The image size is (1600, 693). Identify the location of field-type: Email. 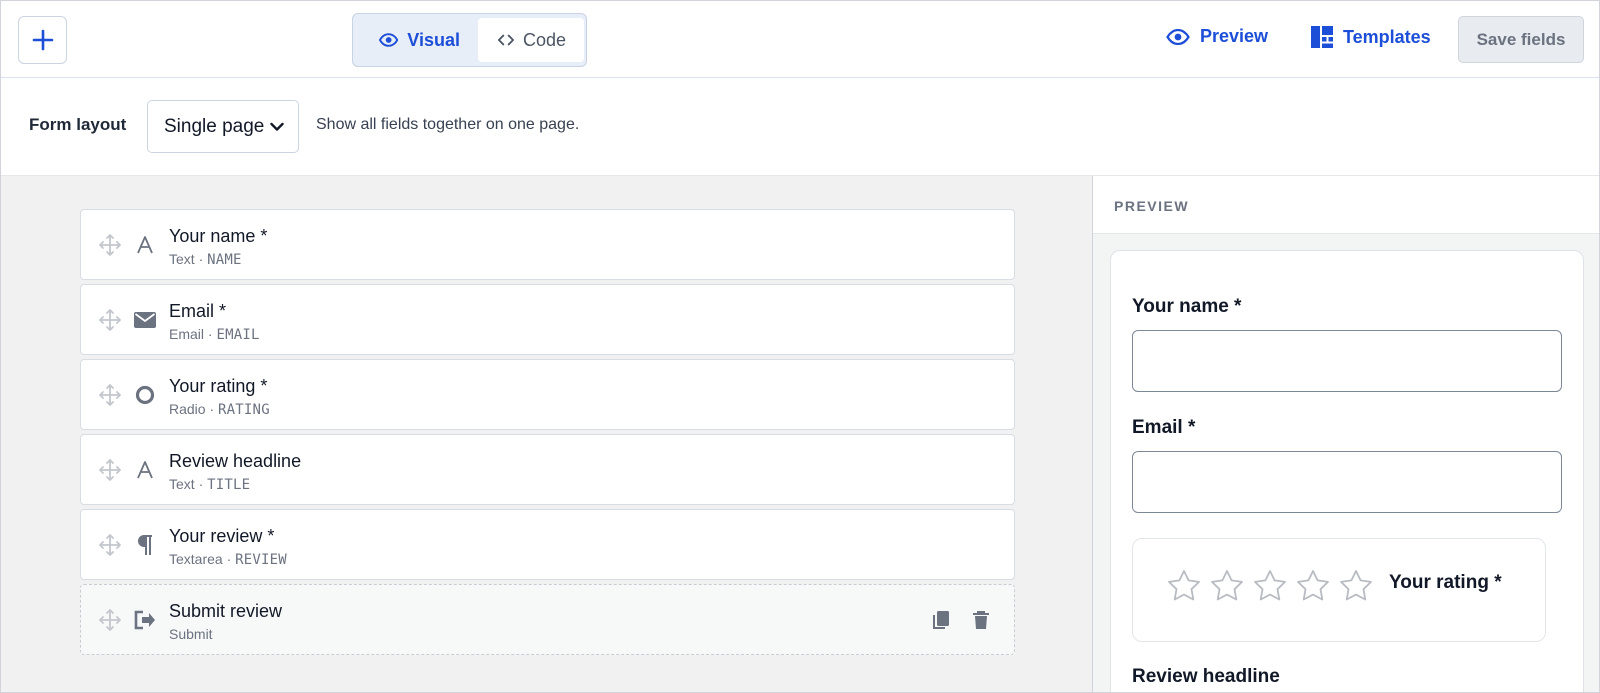
(187, 334).